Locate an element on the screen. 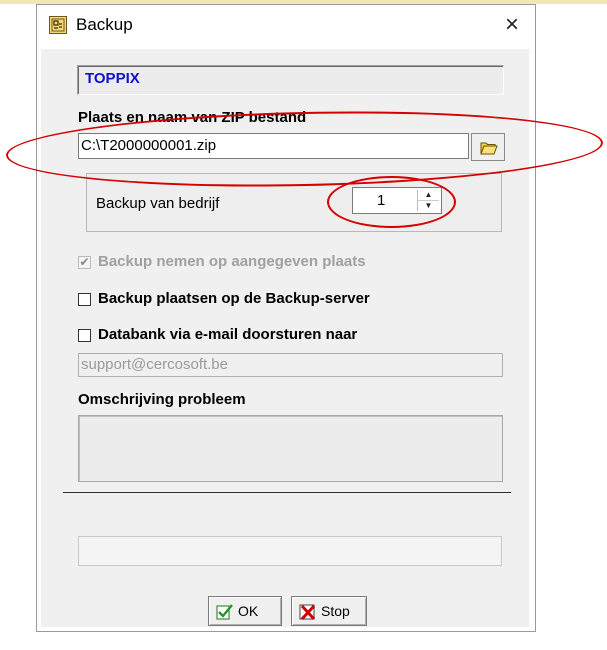 Image resolution: width=607 pixels, height=650 pixels. zip-label: Plaats en naam van ZIP bestand is located at coordinates (192, 117).